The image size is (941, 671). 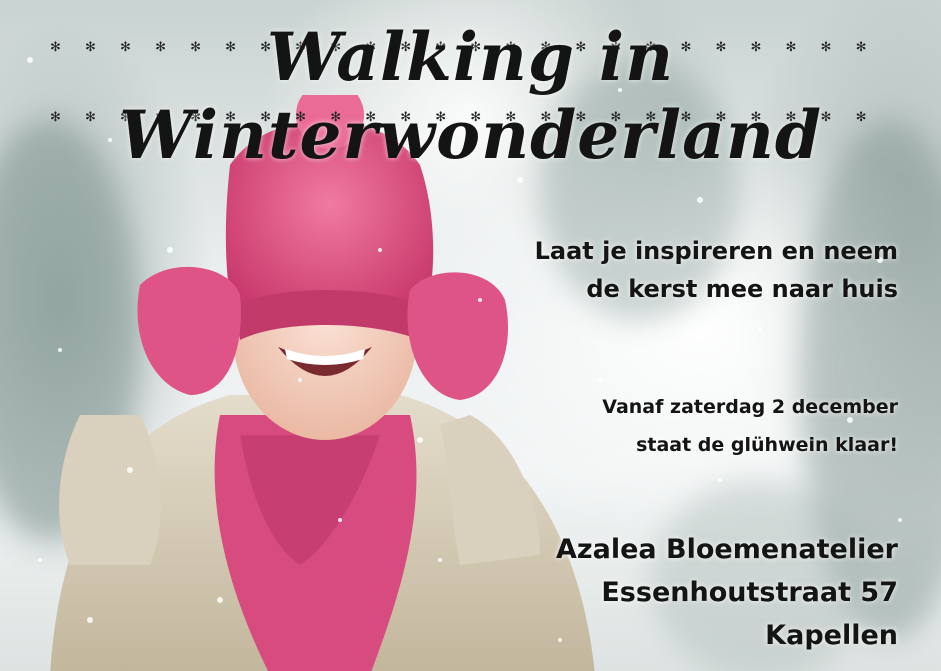 I want to click on tagline-line: de kerst mee naar huis, so click(x=742, y=289).